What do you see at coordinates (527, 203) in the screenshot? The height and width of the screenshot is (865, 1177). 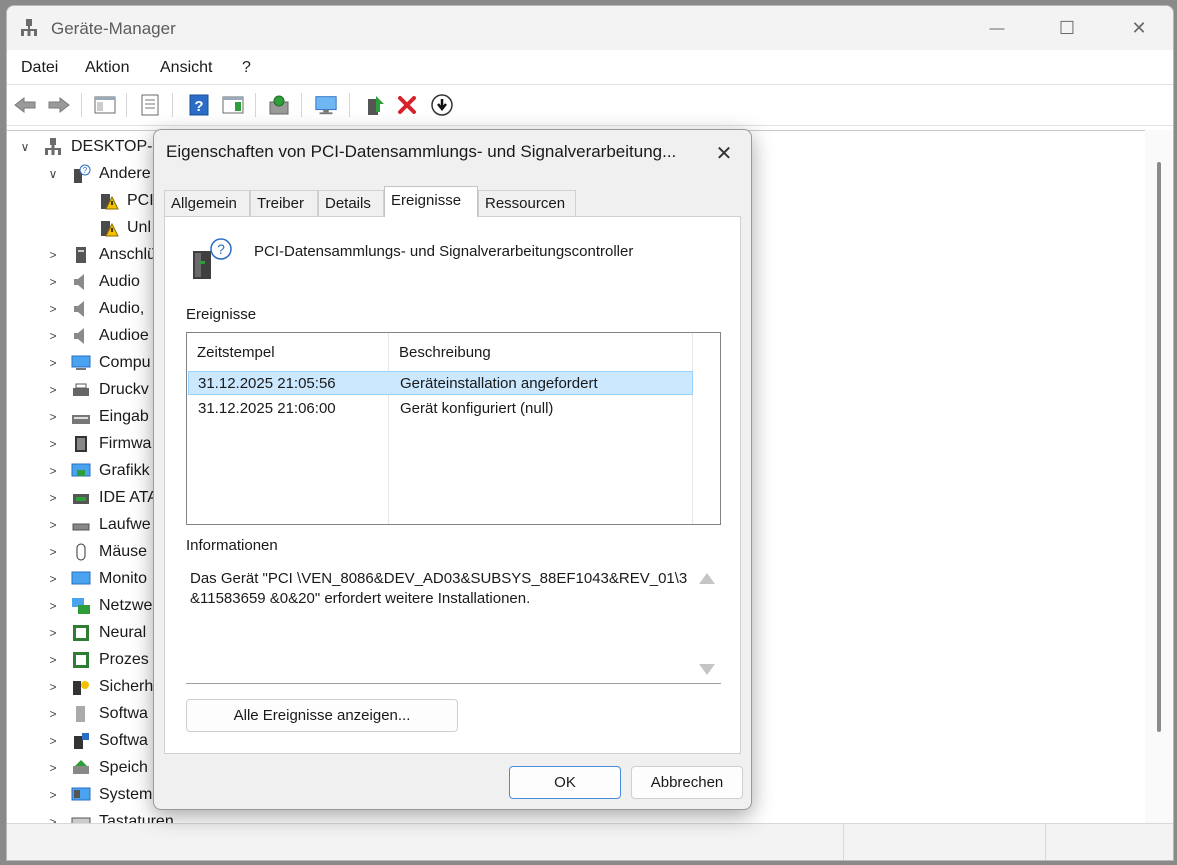 I see `tab-ressourcen: Ressourcen` at bounding box center [527, 203].